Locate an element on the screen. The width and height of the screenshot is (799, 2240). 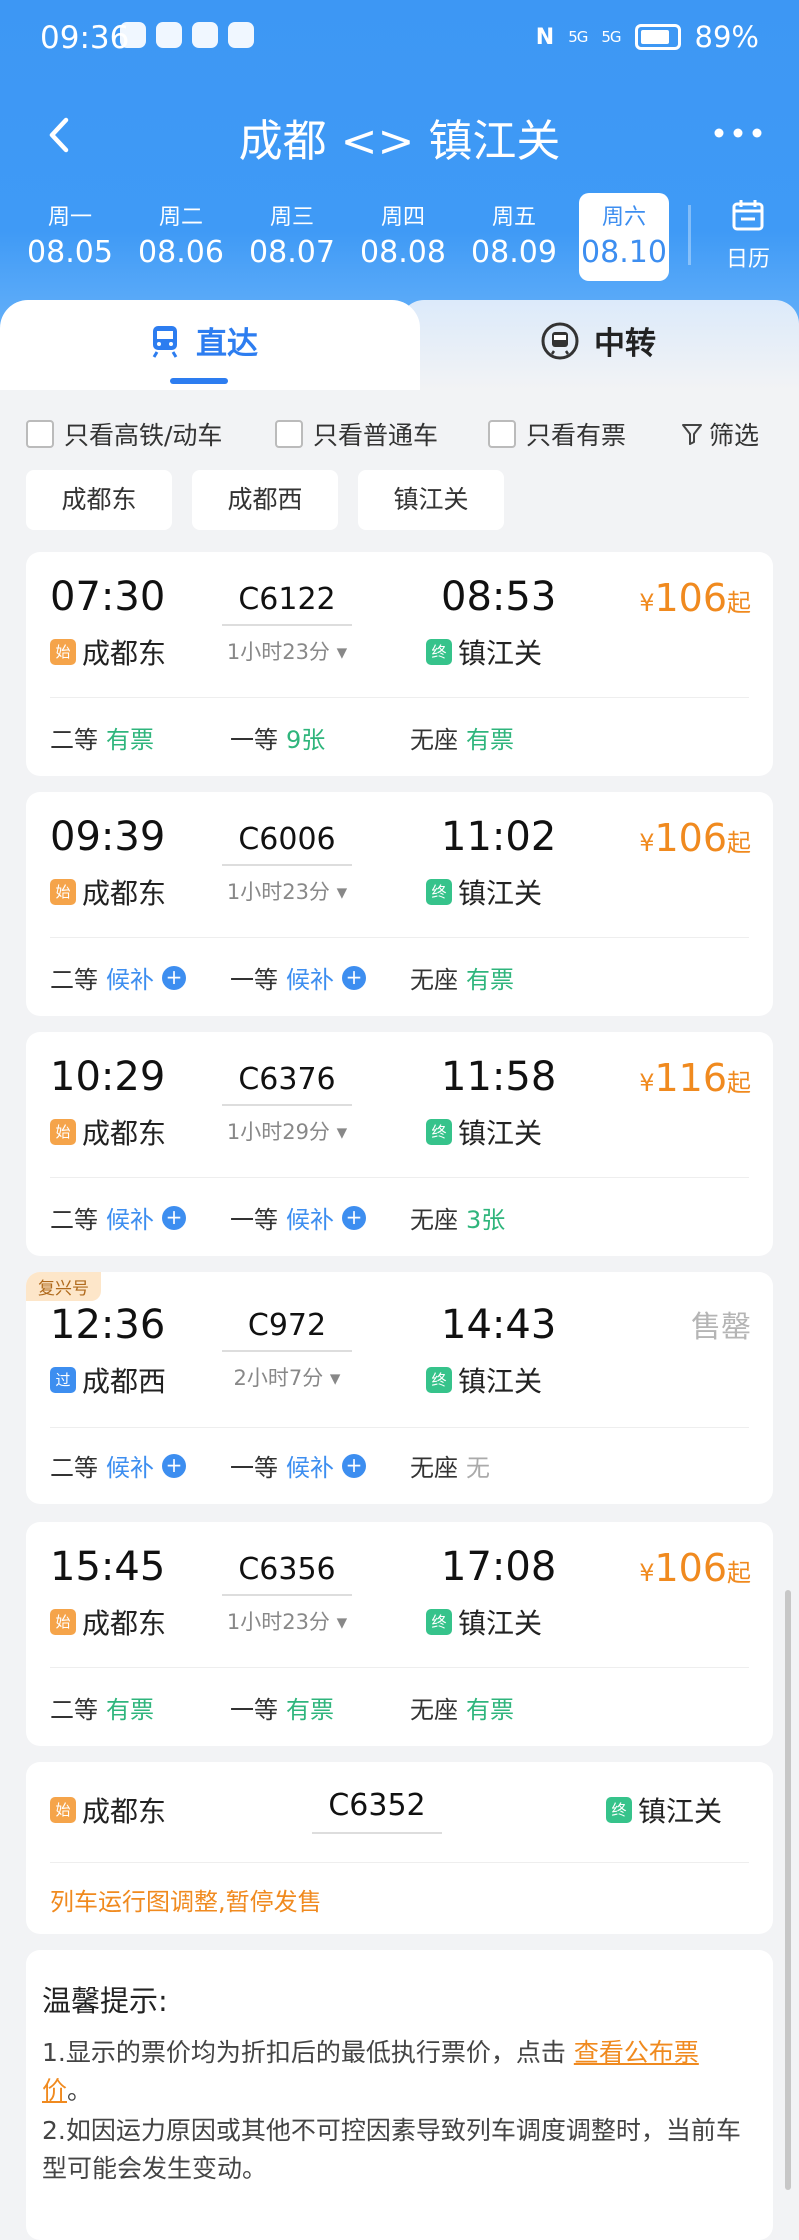
departure-time: 10:29 is located at coordinates (108, 1077).